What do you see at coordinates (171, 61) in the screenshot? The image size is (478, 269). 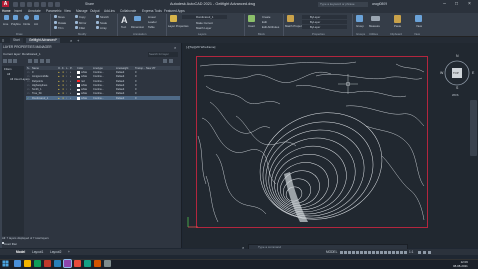 I see `settings-icon` at bounding box center [171, 61].